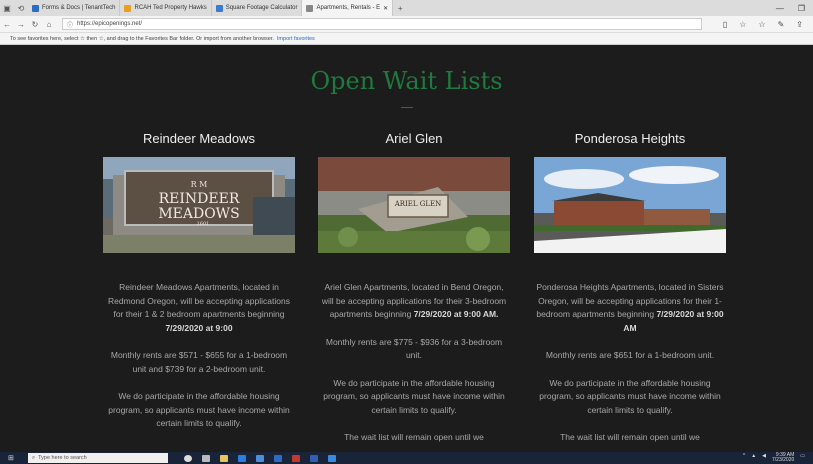 The height and width of the screenshot is (464, 813). Describe the element at coordinates (400, 8) in the screenshot. I see `new-tab-button: +` at that location.